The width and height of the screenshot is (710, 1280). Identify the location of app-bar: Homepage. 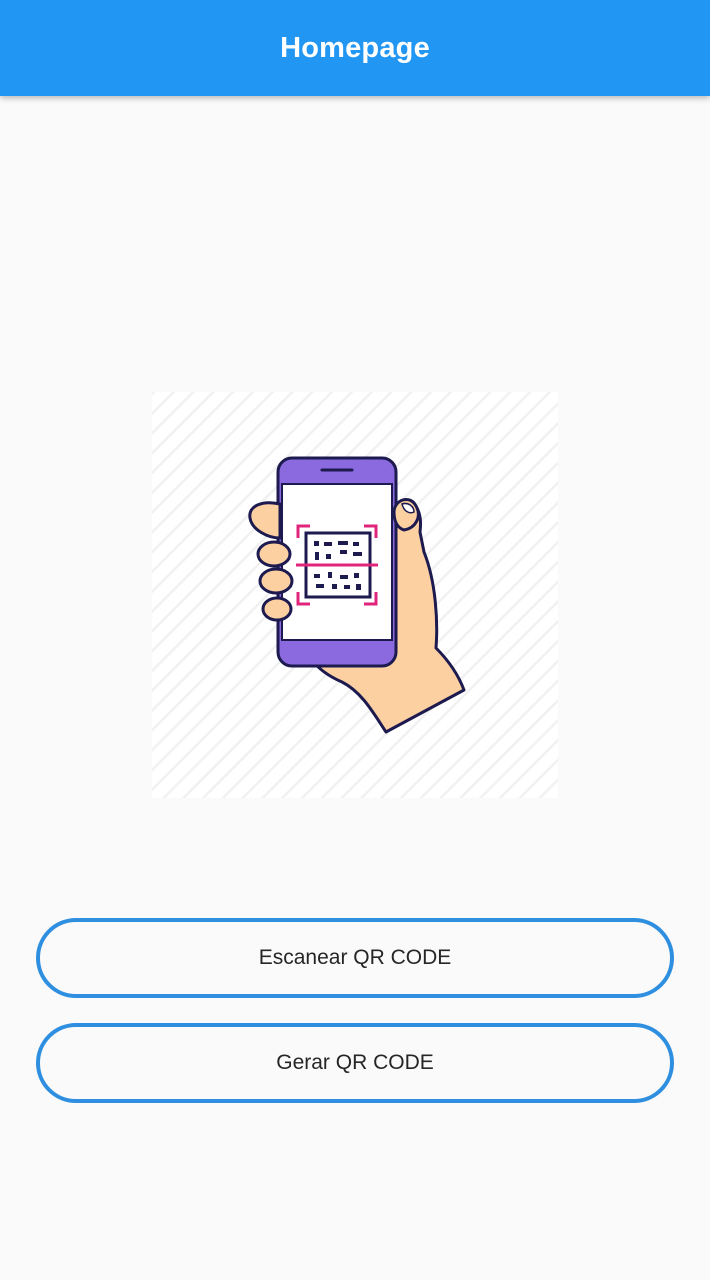
(355, 48).